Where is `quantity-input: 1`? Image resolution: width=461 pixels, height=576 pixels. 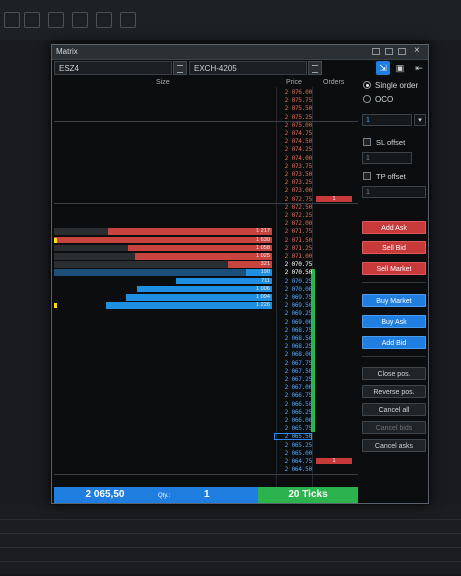
quantity-input: 1 is located at coordinates (387, 120).